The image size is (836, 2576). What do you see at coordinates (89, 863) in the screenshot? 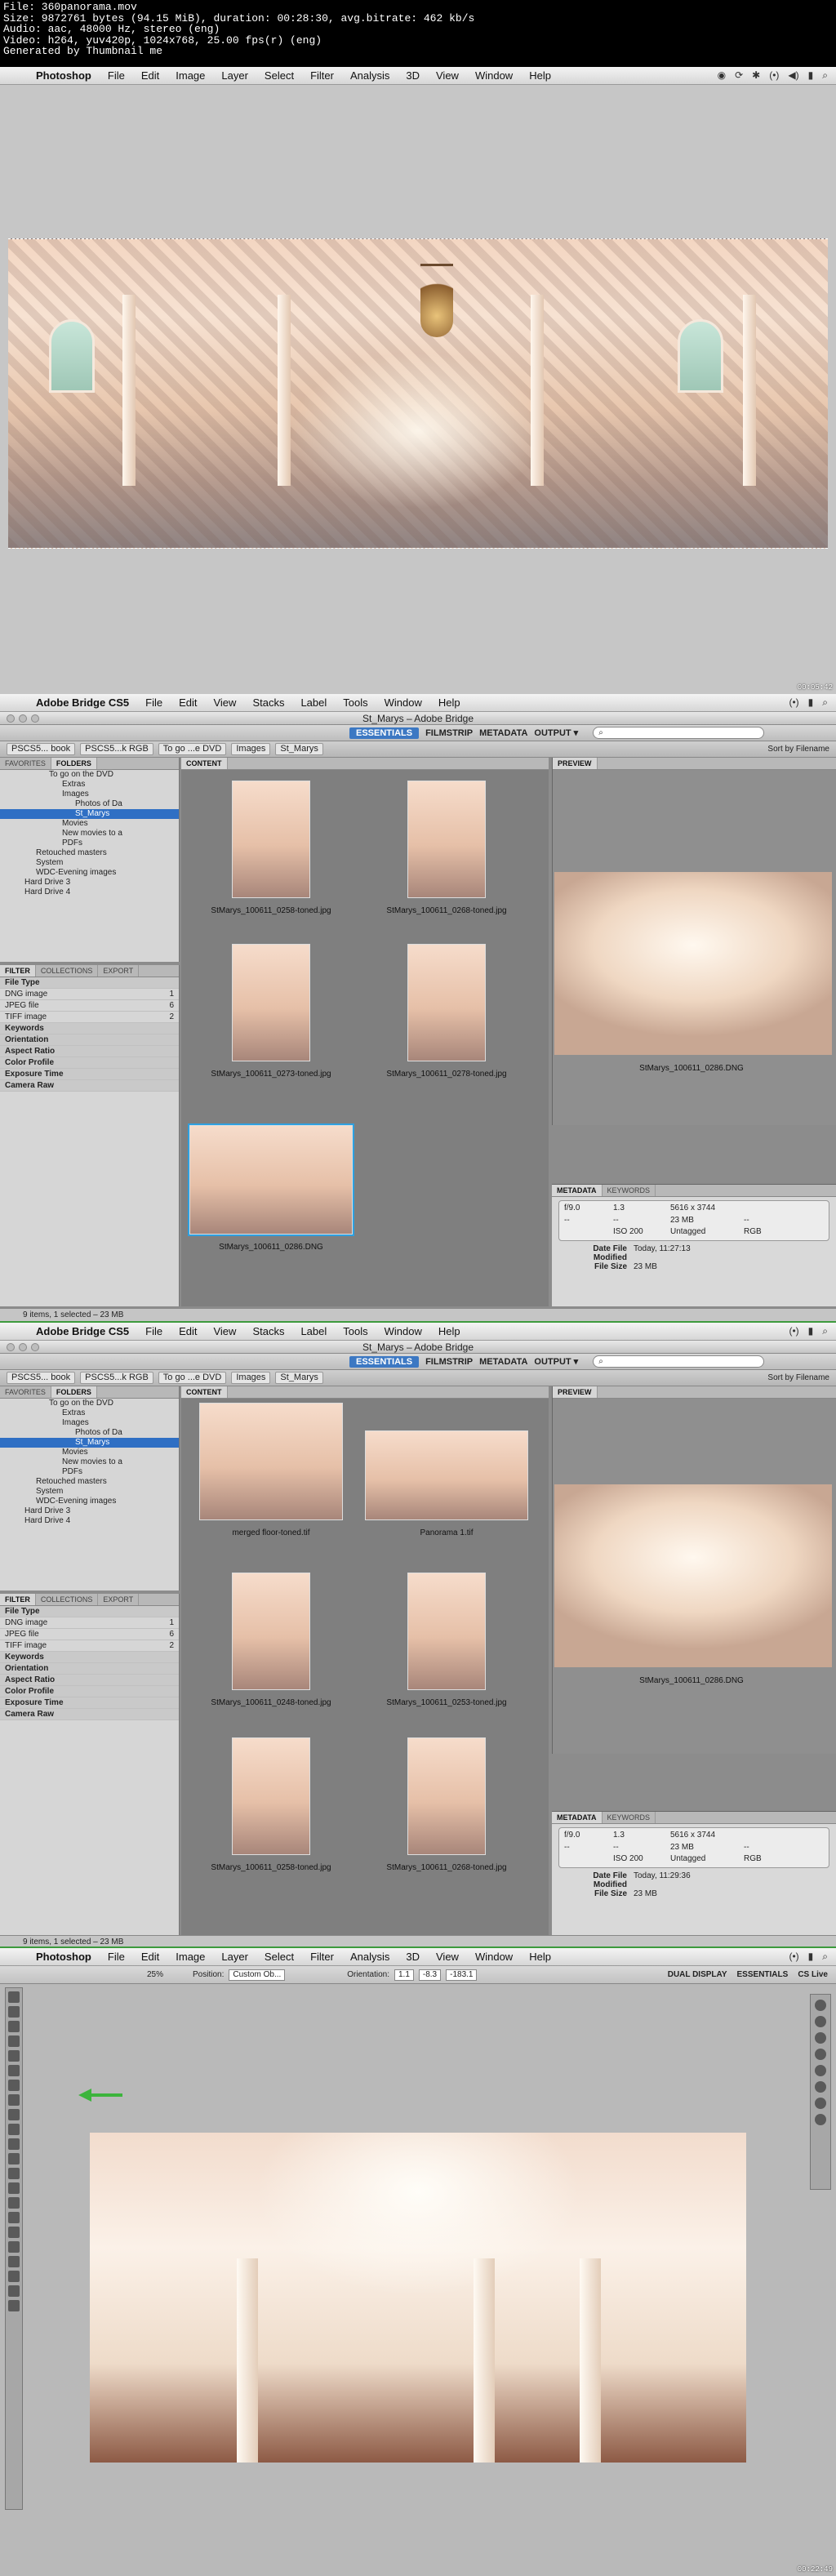
I see `tree-item: System` at bounding box center [89, 863].